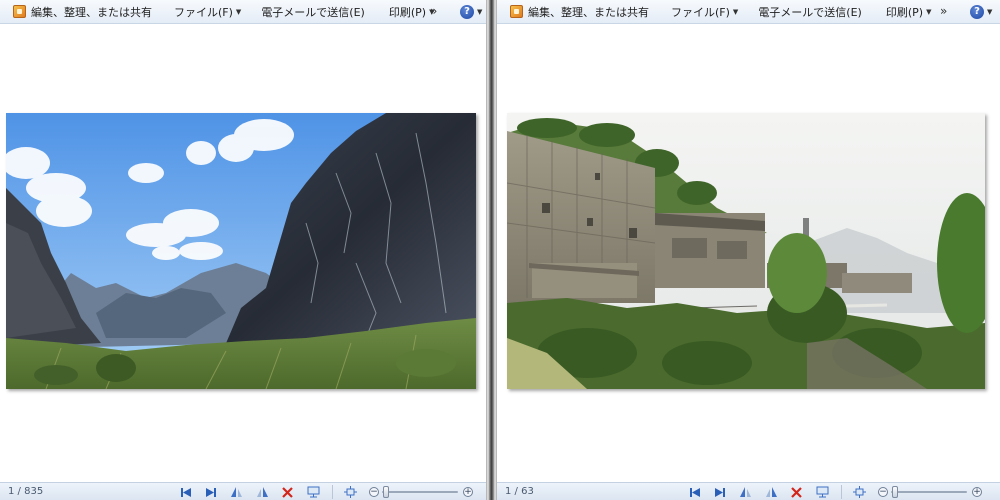 The width and height of the screenshot is (1000, 500). I want to click on status-bar: 1 / 835 − +, so click(243, 491).